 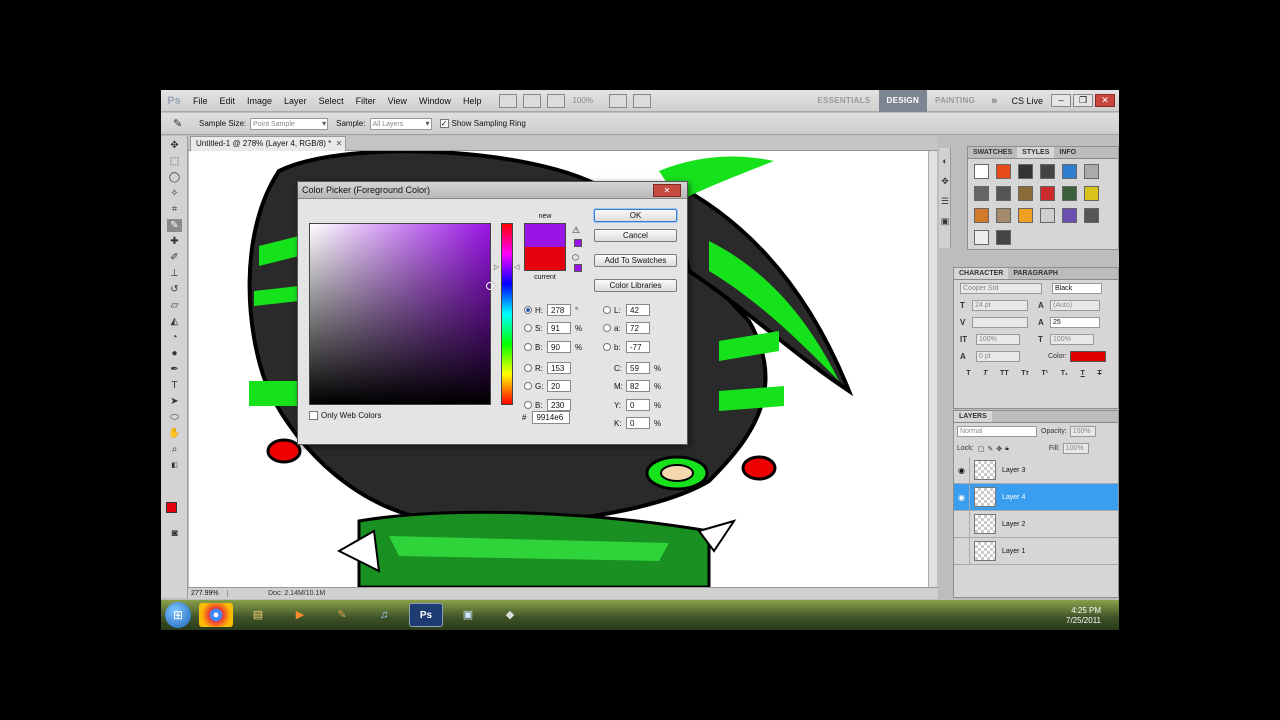 What do you see at coordinates (1000, 305) in the screenshot?
I see `font-size-field: 24 pt` at bounding box center [1000, 305].